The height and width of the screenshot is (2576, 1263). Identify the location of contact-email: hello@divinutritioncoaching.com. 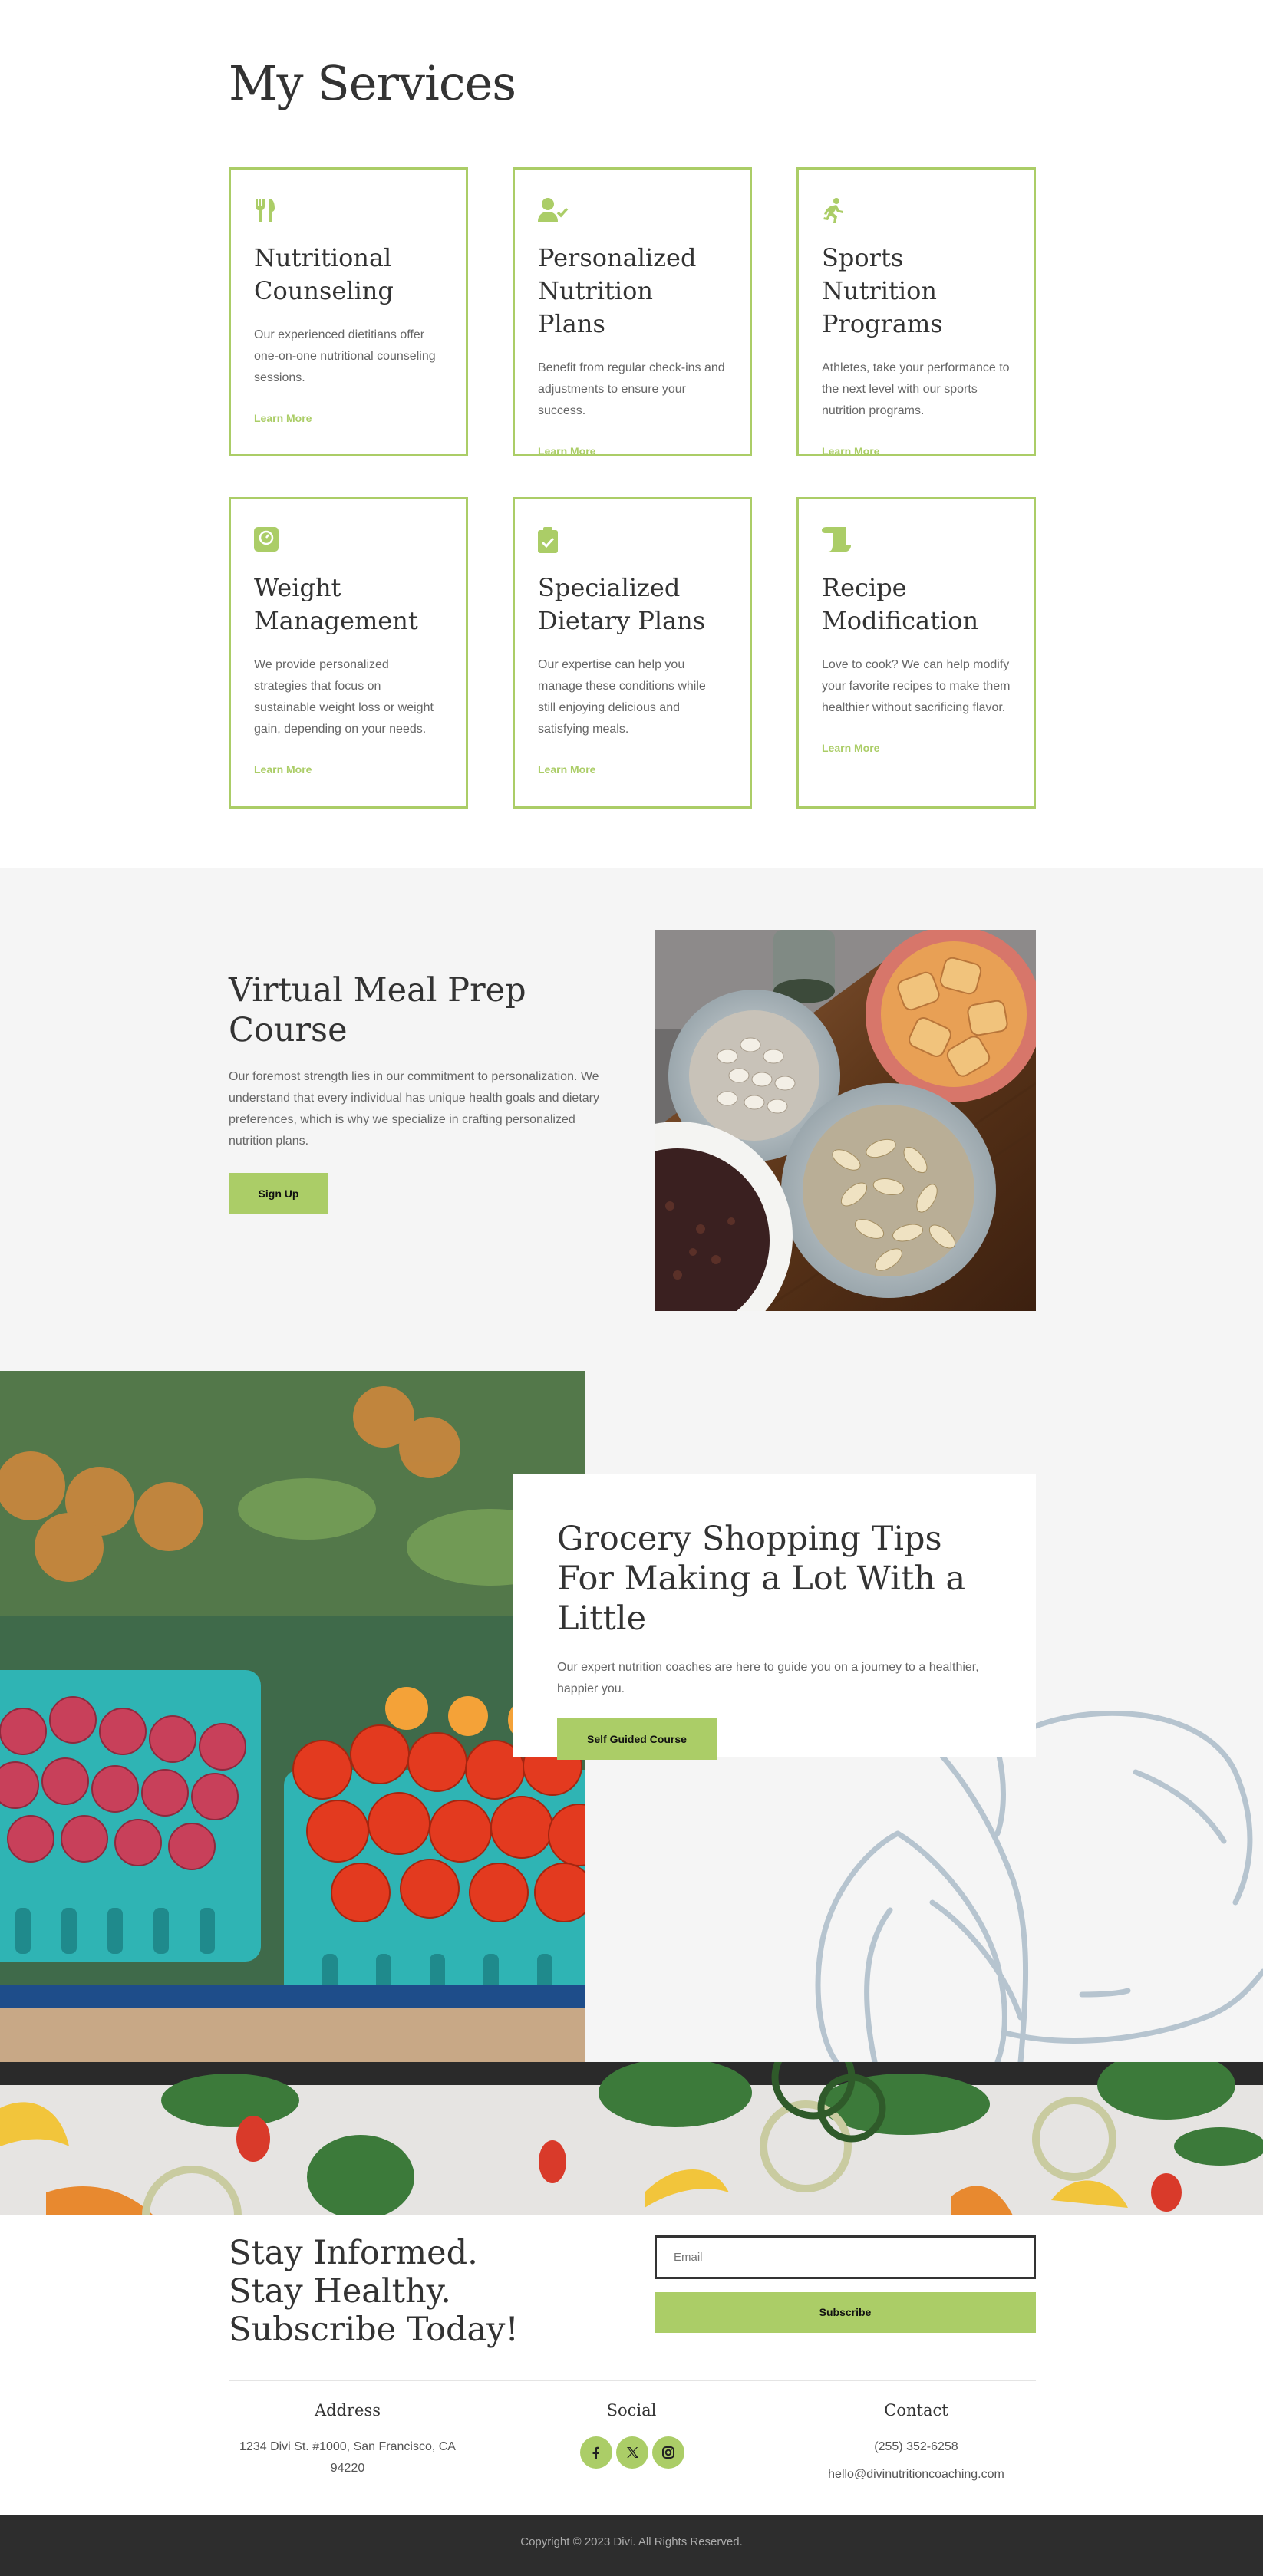
(916, 2474).